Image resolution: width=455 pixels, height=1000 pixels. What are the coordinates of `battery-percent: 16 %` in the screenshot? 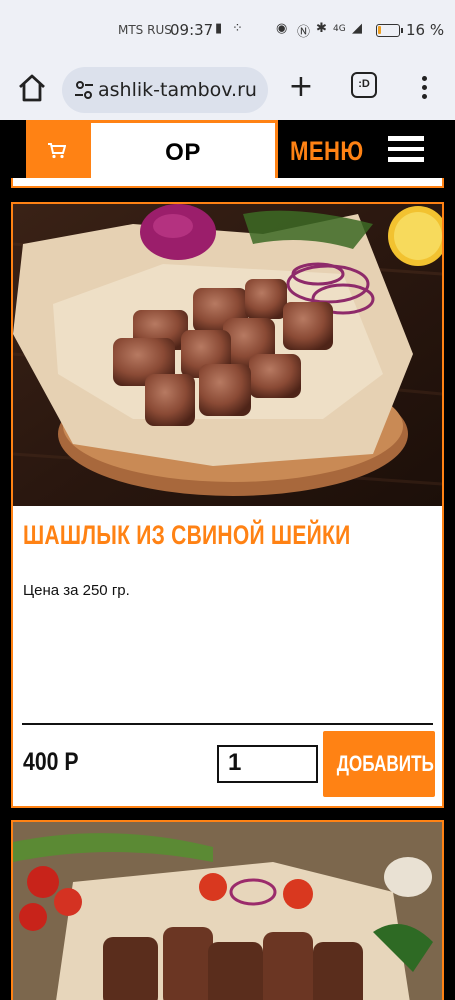 It's located at (425, 30).